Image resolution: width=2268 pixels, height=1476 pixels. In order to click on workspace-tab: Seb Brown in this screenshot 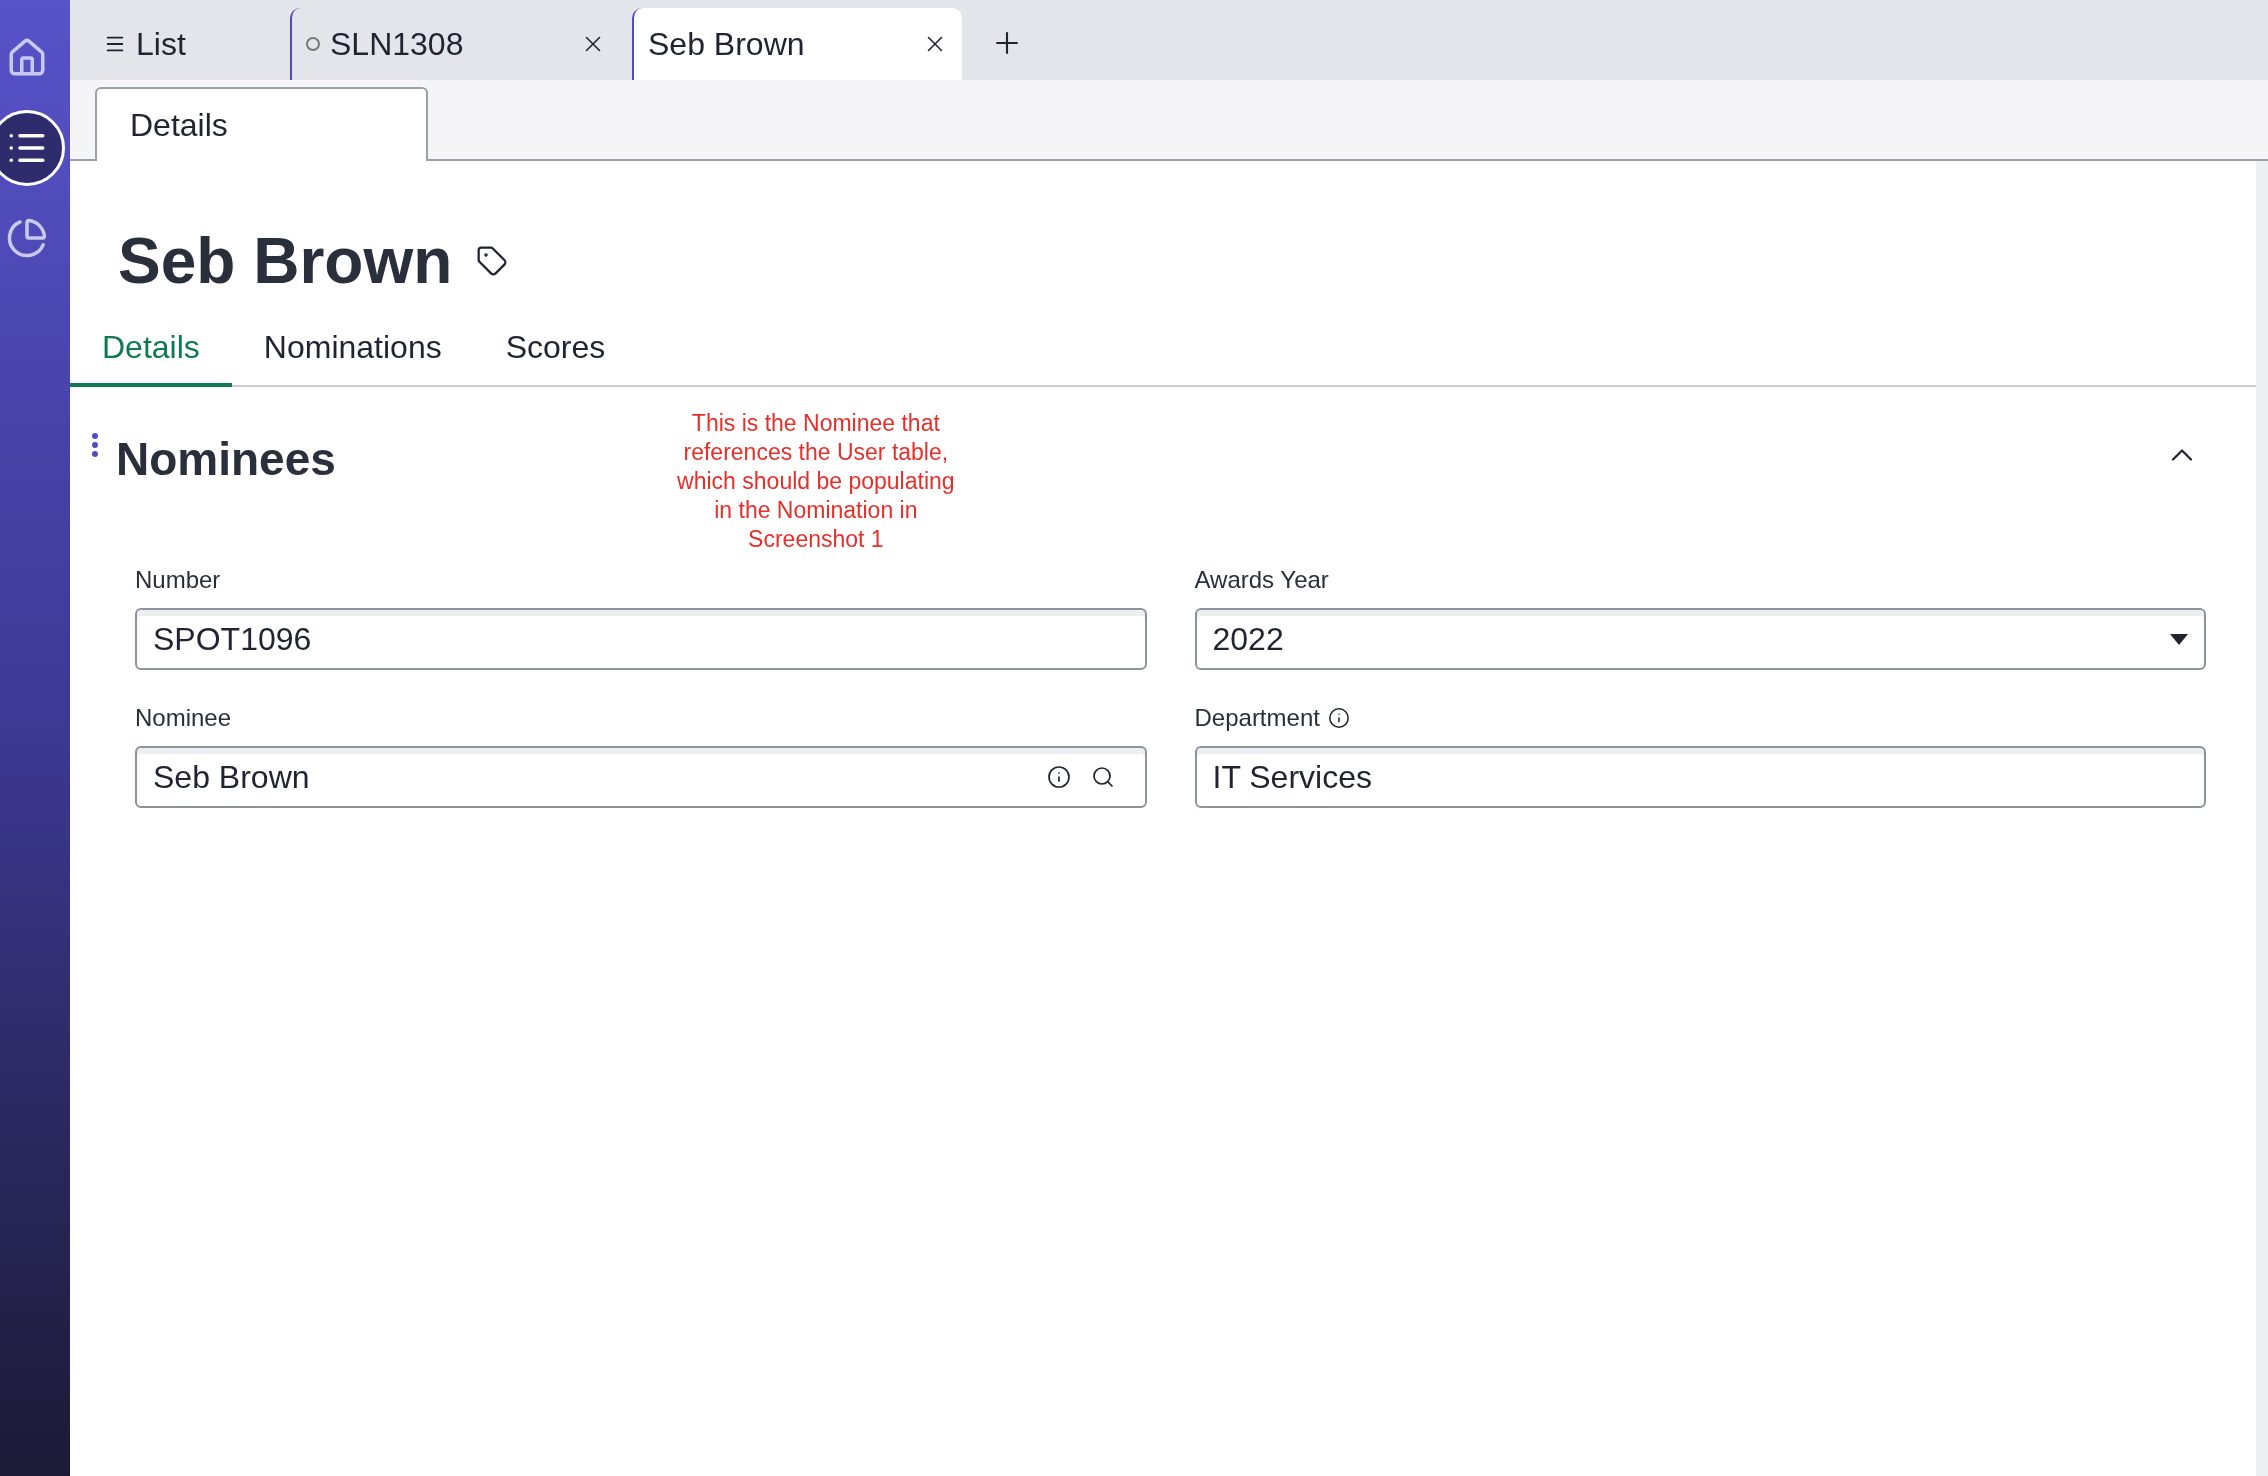, I will do `click(797, 44)`.